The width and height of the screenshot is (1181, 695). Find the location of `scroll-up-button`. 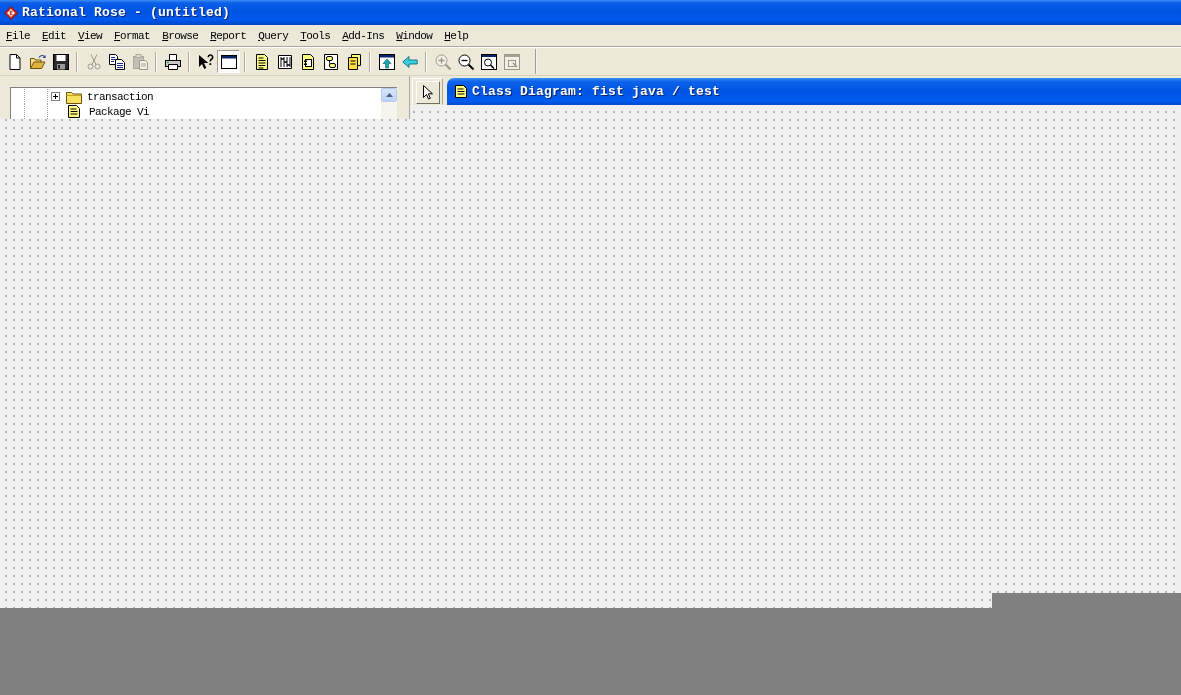

scroll-up-button is located at coordinates (389, 95).